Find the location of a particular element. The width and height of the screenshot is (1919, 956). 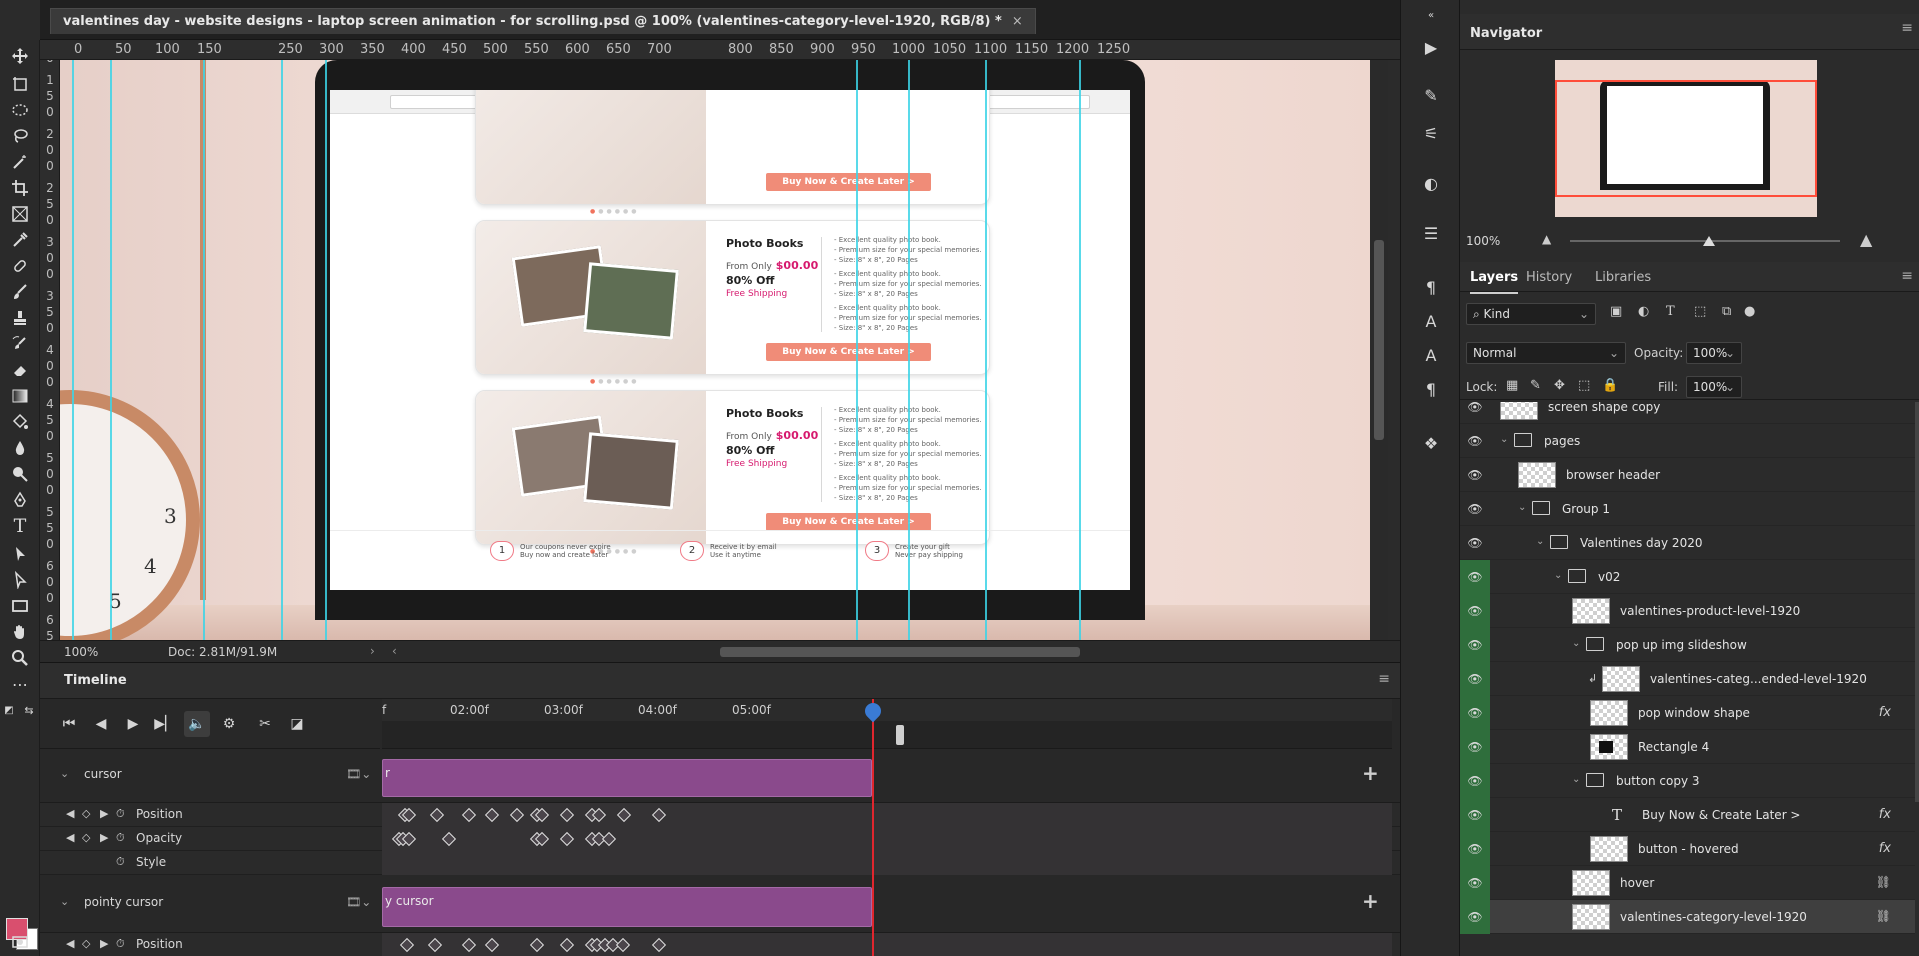

paint-bucket-icon is located at coordinates (20, 422).